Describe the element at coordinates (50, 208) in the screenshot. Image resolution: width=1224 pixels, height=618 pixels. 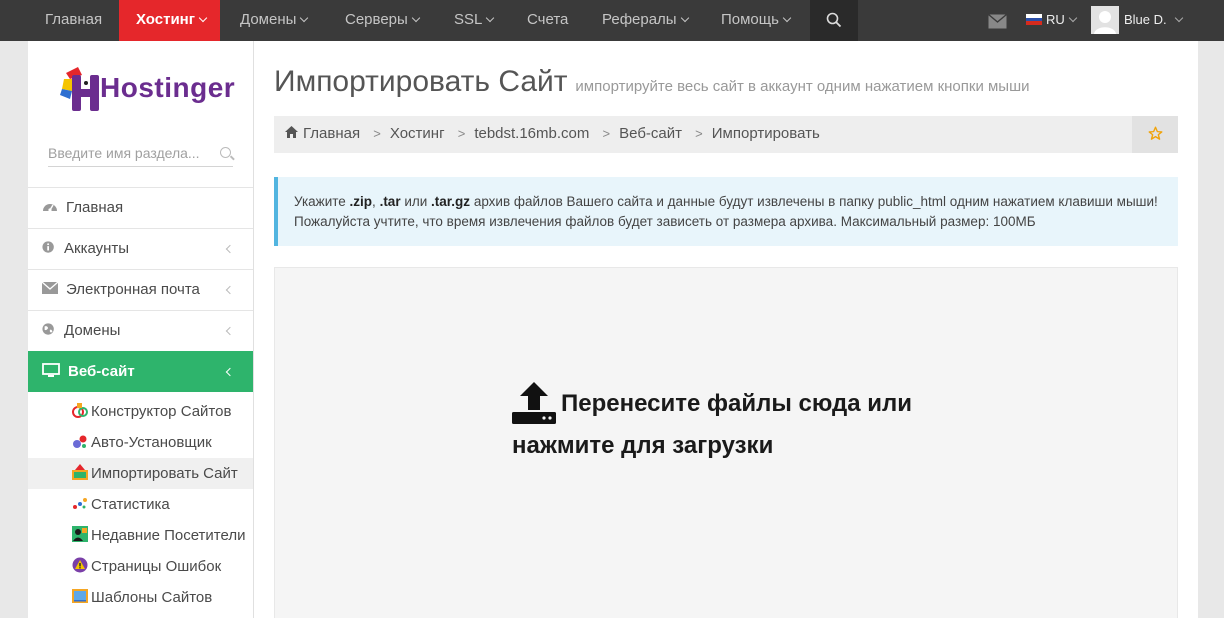
I see `dashboard-icon` at that location.